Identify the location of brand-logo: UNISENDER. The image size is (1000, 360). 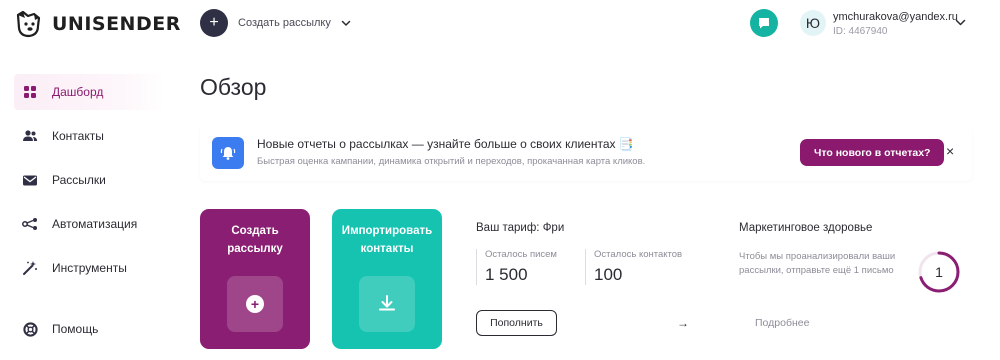
(96, 24).